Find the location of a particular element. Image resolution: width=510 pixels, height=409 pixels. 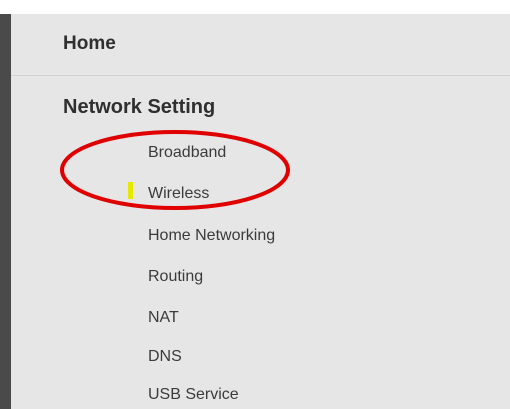

section-title-network-setting: Network Setting is located at coordinates (139, 107).